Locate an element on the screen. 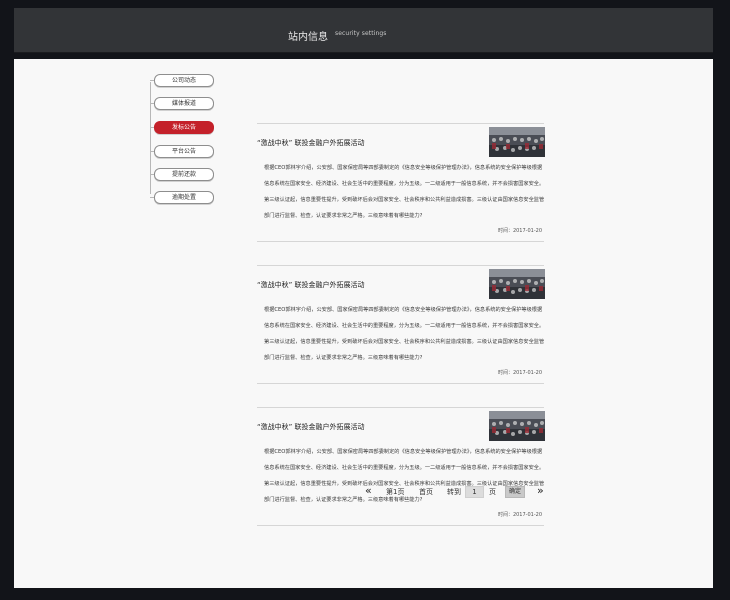  confirm-button: 确定 is located at coordinates (515, 492).